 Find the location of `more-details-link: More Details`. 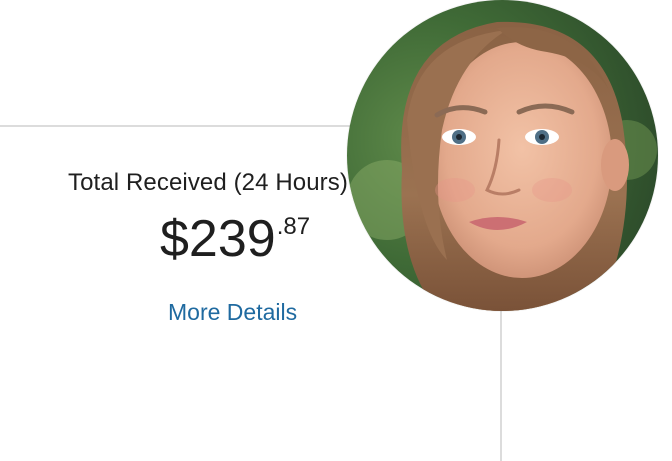

more-details-link: More Details is located at coordinates (232, 312).